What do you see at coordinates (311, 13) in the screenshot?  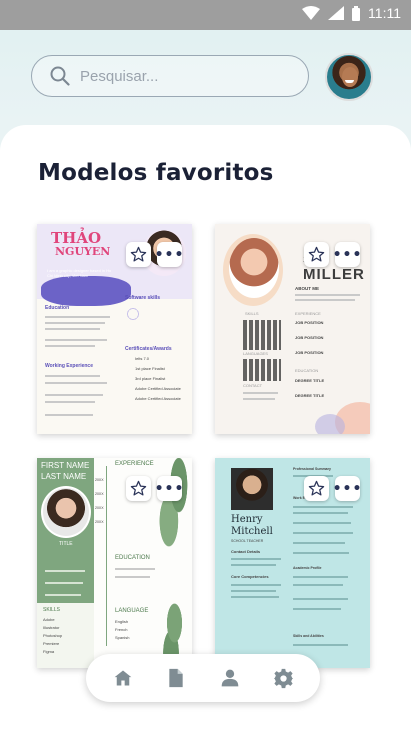 I see `wifi-icon` at bounding box center [311, 13].